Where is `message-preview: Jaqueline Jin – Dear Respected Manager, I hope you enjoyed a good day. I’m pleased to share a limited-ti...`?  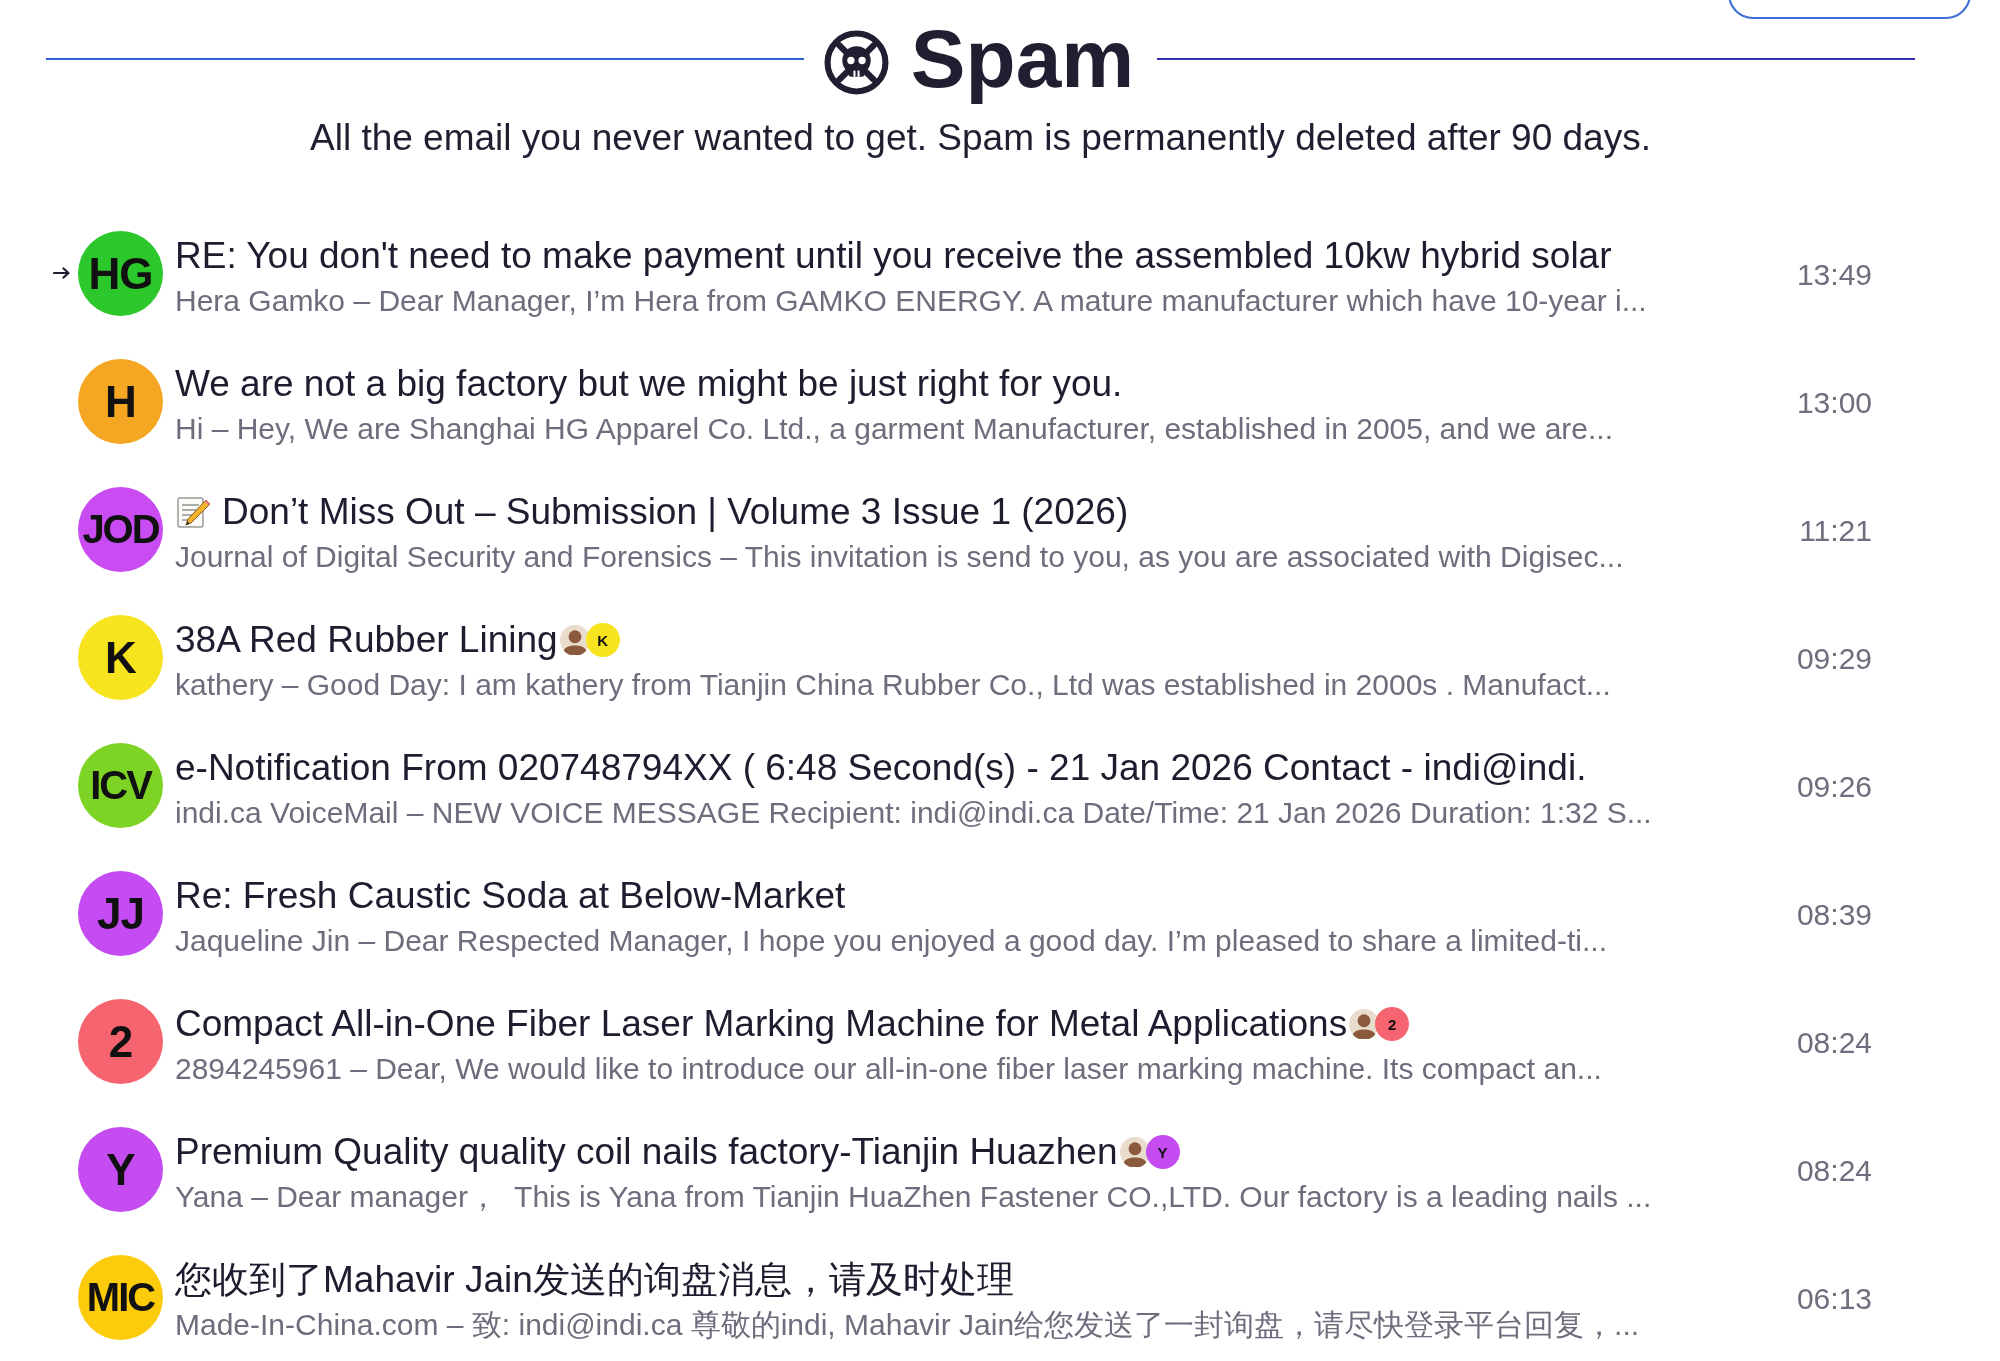 message-preview: Jaqueline Jin – Dear Respected Manager, I hope you enjoyed a good day. I’m pleased to share a limited-ti... is located at coordinates (891, 941).